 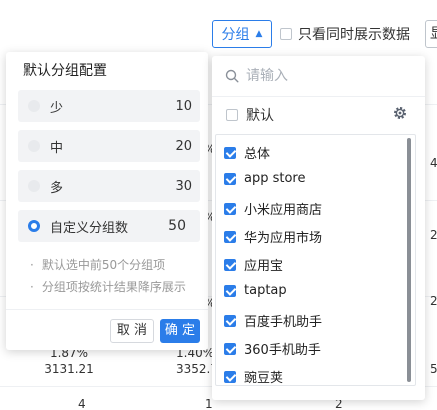 I want to click on option-value: 30, so click(x=183, y=186).